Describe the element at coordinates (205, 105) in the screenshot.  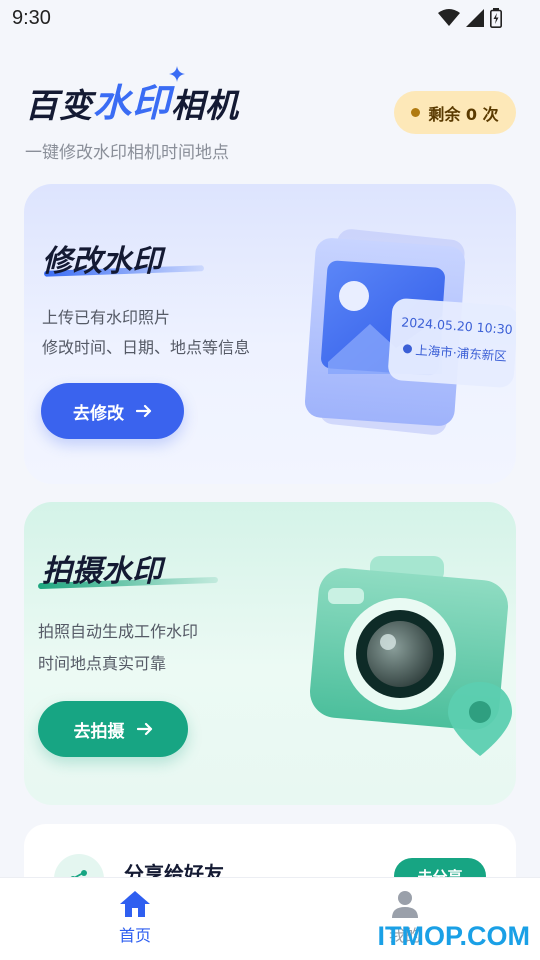
I see `app-title-part3: 相机` at that location.